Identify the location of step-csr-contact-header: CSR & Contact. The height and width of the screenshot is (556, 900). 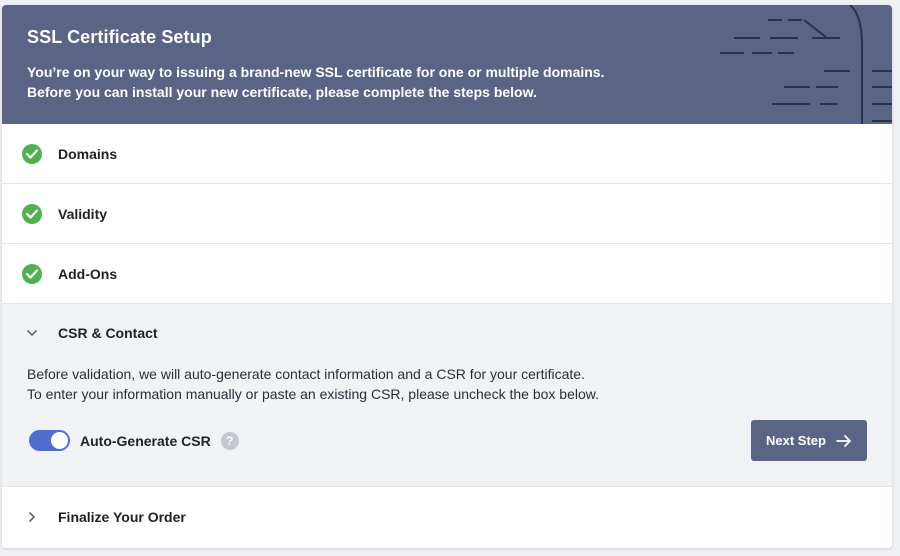
(447, 332).